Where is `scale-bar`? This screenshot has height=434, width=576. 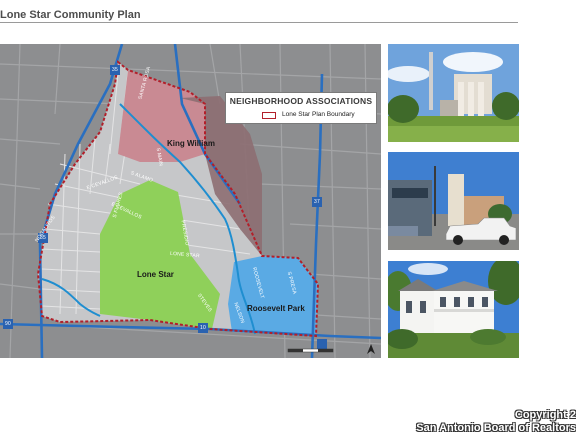 scale-bar is located at coordinates (310, 350).